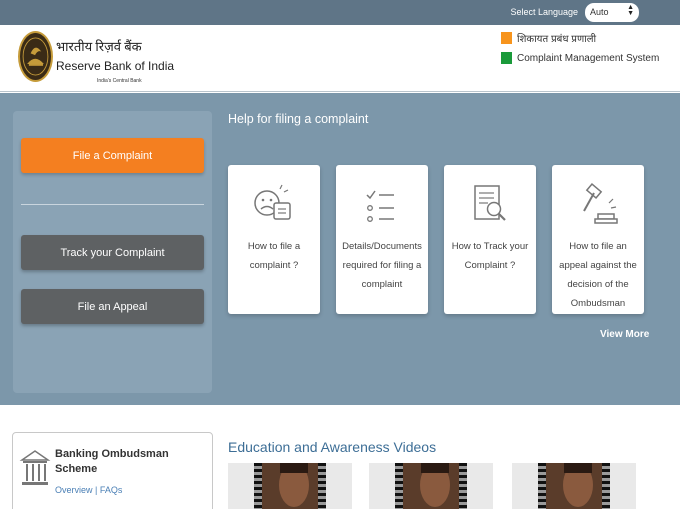 The height and width of the screenshot is (509, 680). What do you see at coordinates (630, 10) in the screenshot?
I see `select-arrows-icon: ▲ ▼` at bounding box center [630, 10].